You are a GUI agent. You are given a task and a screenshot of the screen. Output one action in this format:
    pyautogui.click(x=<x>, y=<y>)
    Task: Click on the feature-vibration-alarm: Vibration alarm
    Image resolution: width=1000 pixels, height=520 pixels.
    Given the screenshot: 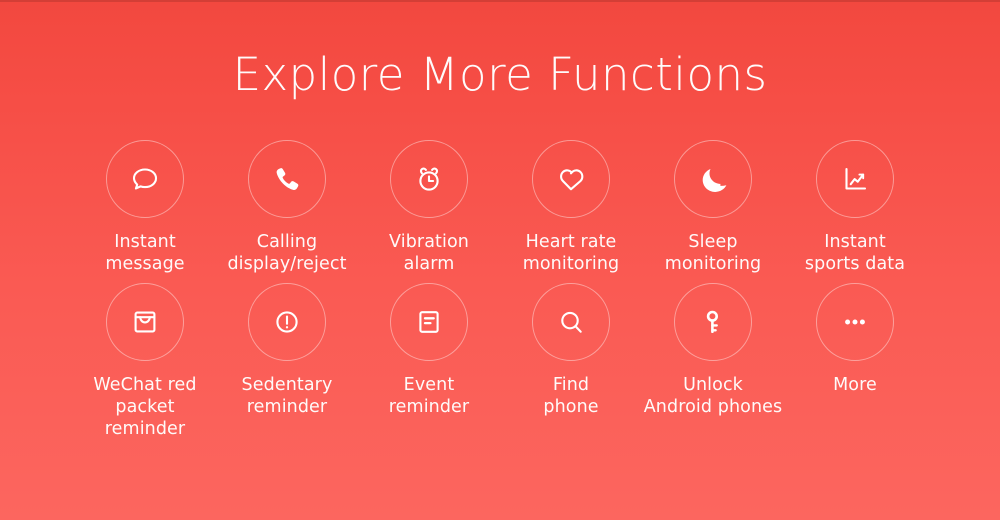 What is the action you would take?
    pyautogui.click(x=429, y=207)
    